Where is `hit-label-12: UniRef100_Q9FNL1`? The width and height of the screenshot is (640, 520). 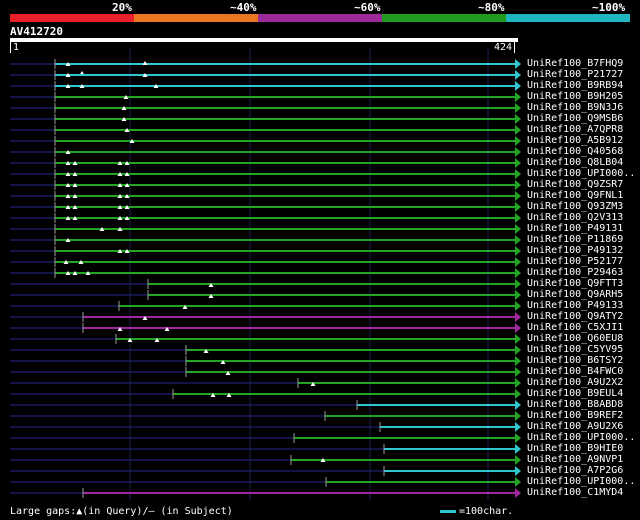 hit-label-12: UniRef100_Q9FNL1 is located at coordinates (575, 195).